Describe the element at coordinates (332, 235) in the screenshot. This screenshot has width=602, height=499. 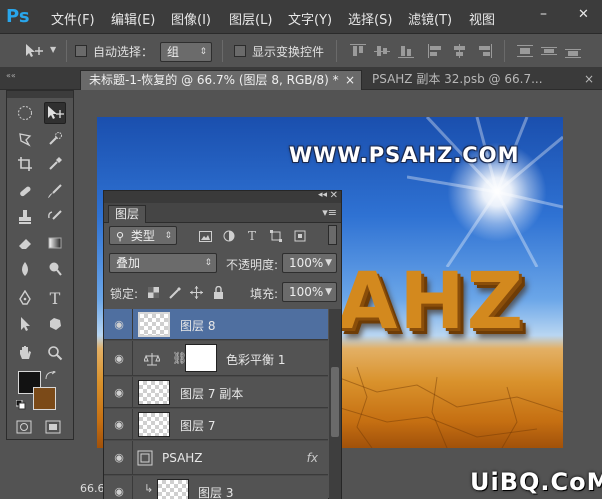
I see `filter-toggle-switch` at that location.